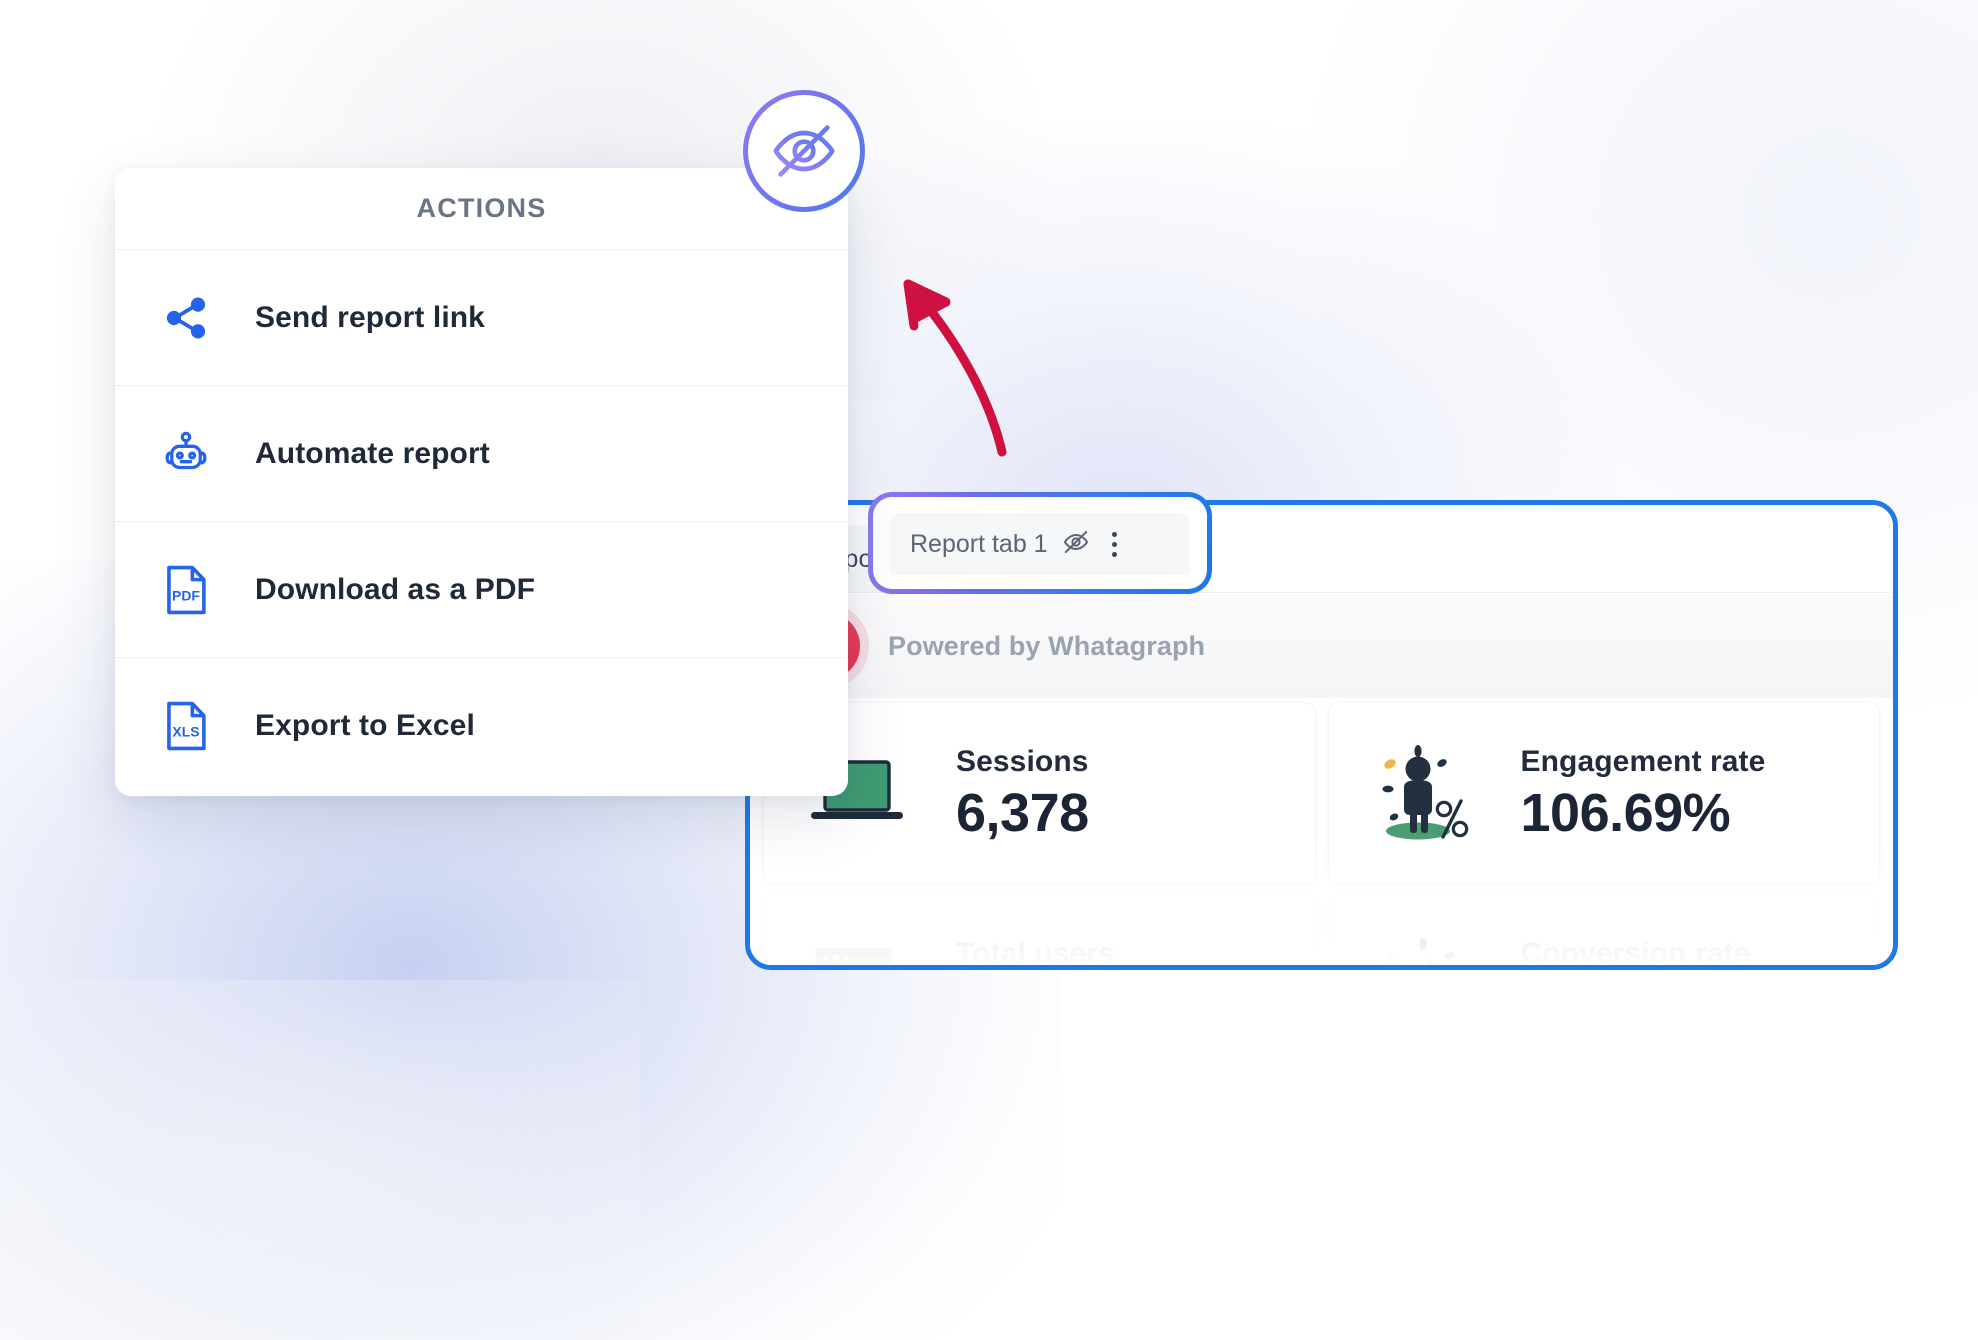  I want to click on metric-label: Conversion rate, so click(1635, 953).